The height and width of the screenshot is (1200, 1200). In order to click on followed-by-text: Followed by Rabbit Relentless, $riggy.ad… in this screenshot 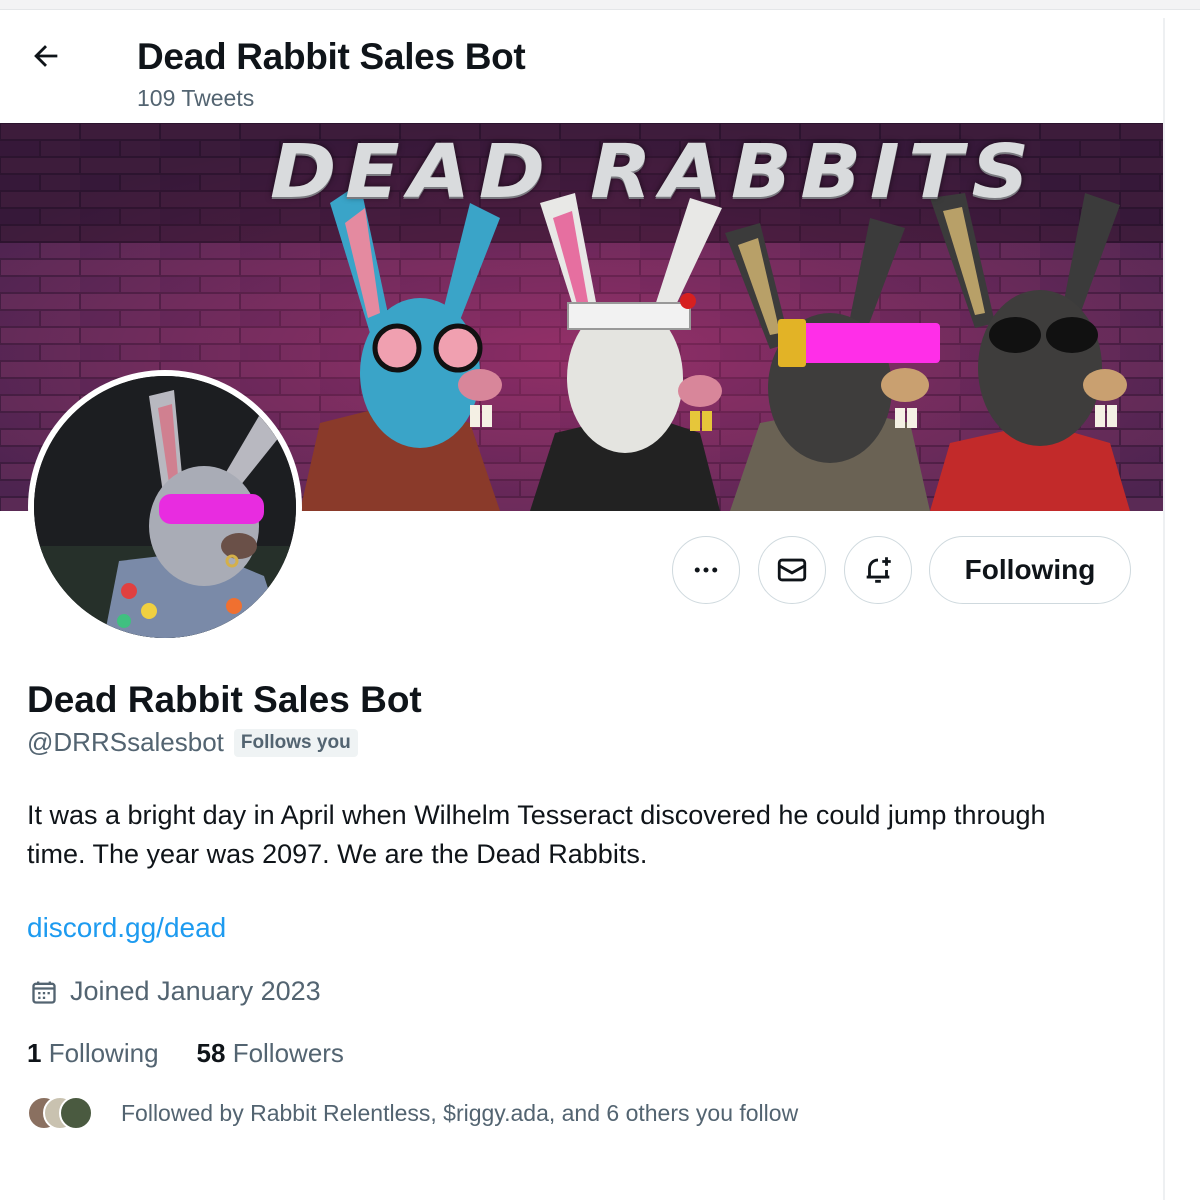, I will do `click(460, 1112)`.